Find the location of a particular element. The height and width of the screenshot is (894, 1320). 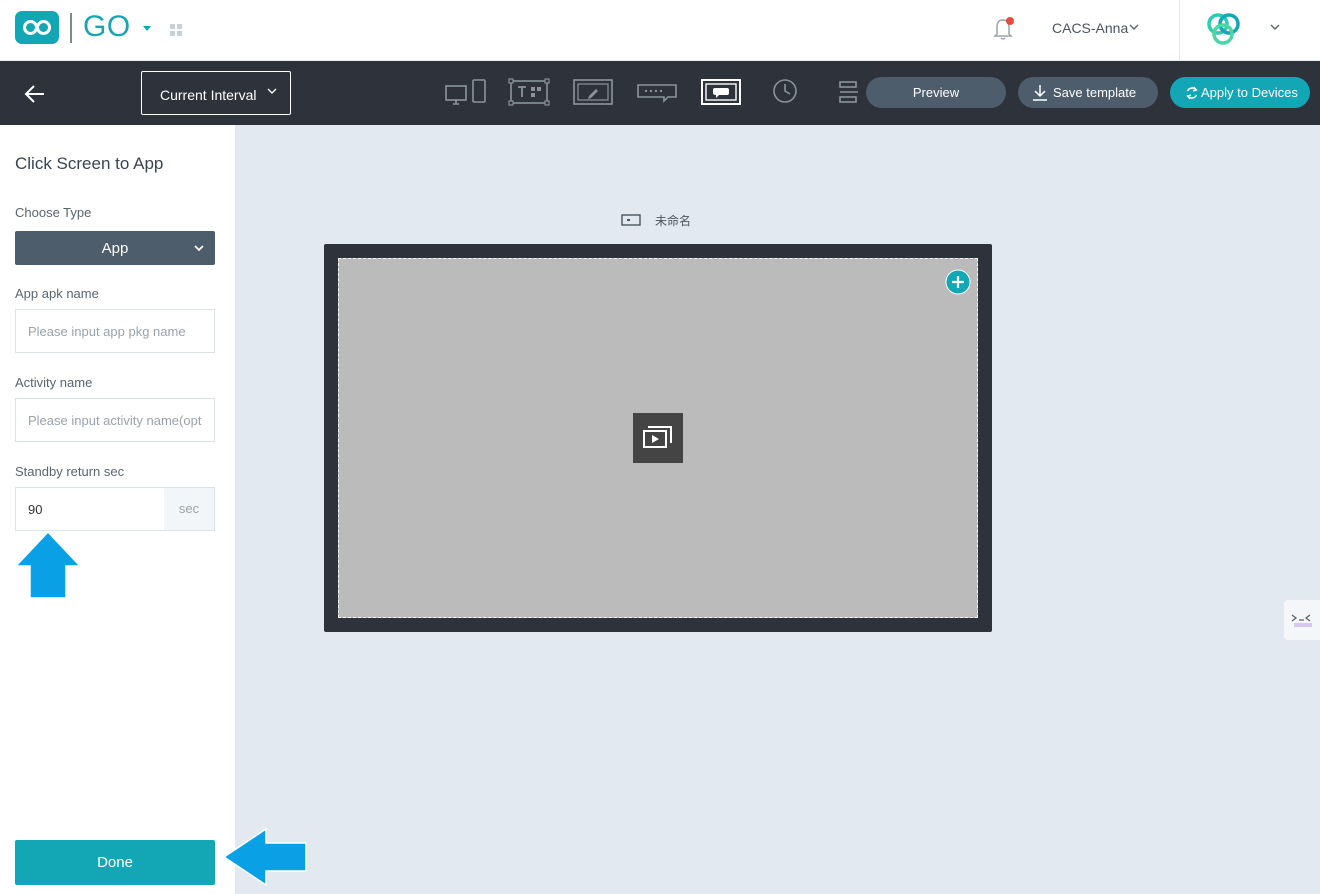

text-qr-icon is located at coordinates (529, 94).